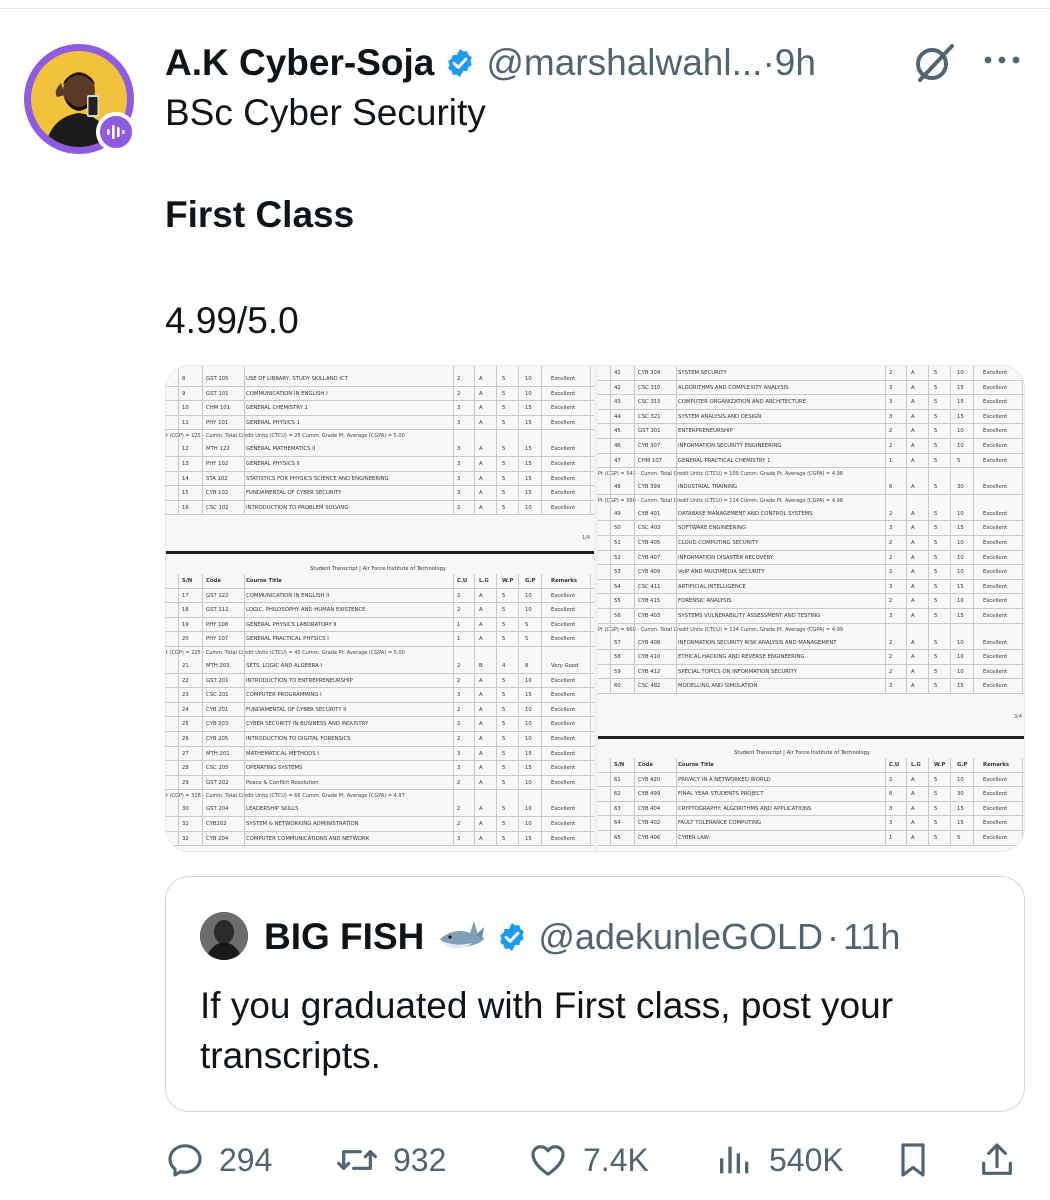 Image resolution: width=1050 pixels, height=1200 pixels. I want to click on transcript-cell: Course Title, so click(696, 765).